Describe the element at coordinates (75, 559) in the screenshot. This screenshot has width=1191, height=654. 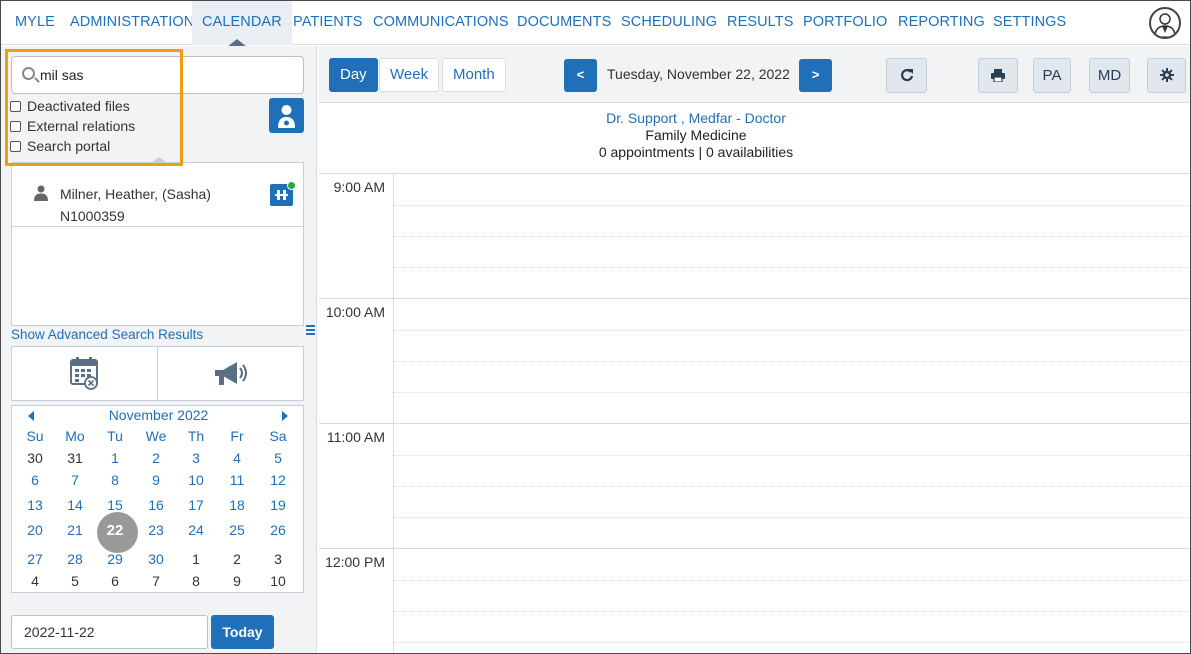
I see `calendar-day: 28` at that location.